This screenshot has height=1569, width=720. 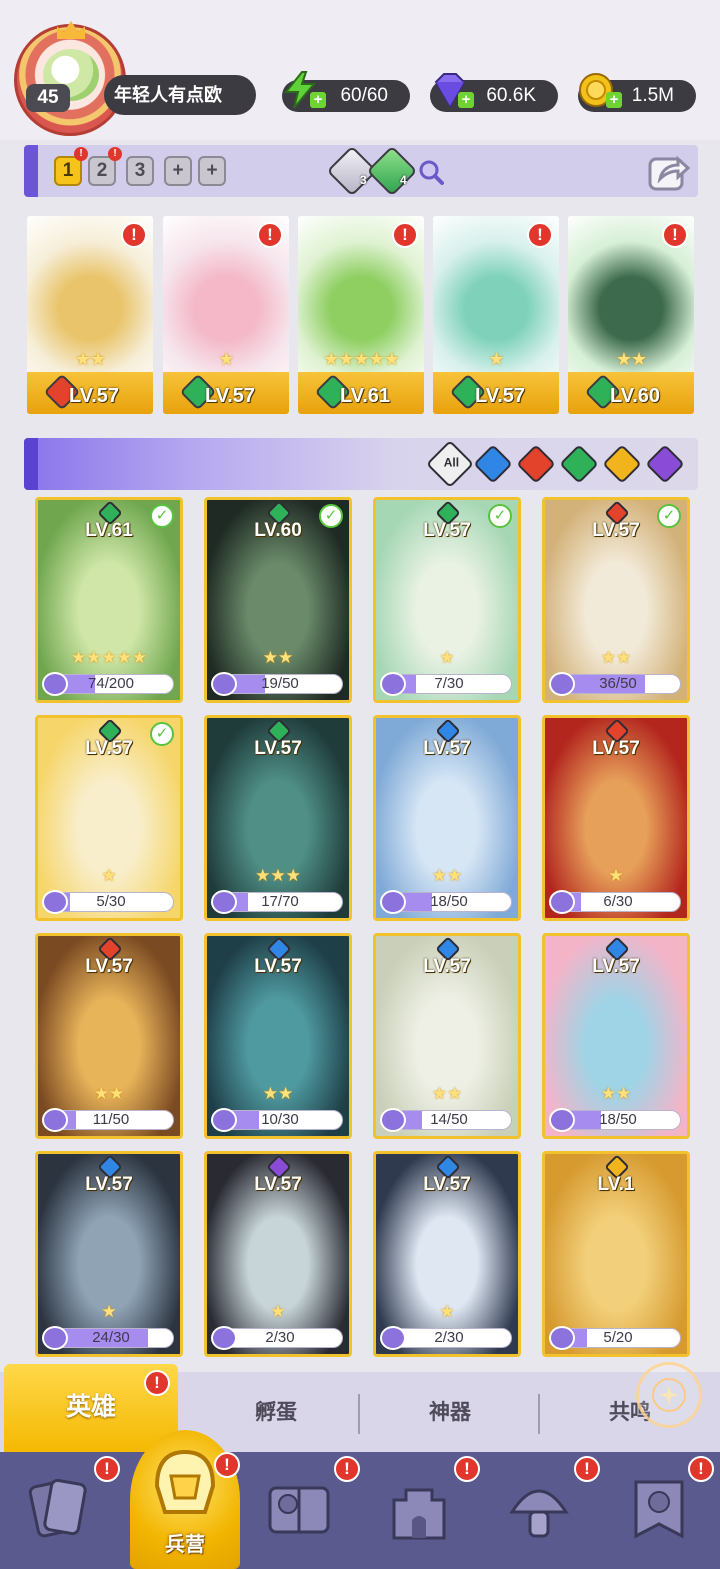 What do you see at coordinates (466, 100) in the screenshot?
I see `gem-add-button: +` at bounding box center [466, 100].